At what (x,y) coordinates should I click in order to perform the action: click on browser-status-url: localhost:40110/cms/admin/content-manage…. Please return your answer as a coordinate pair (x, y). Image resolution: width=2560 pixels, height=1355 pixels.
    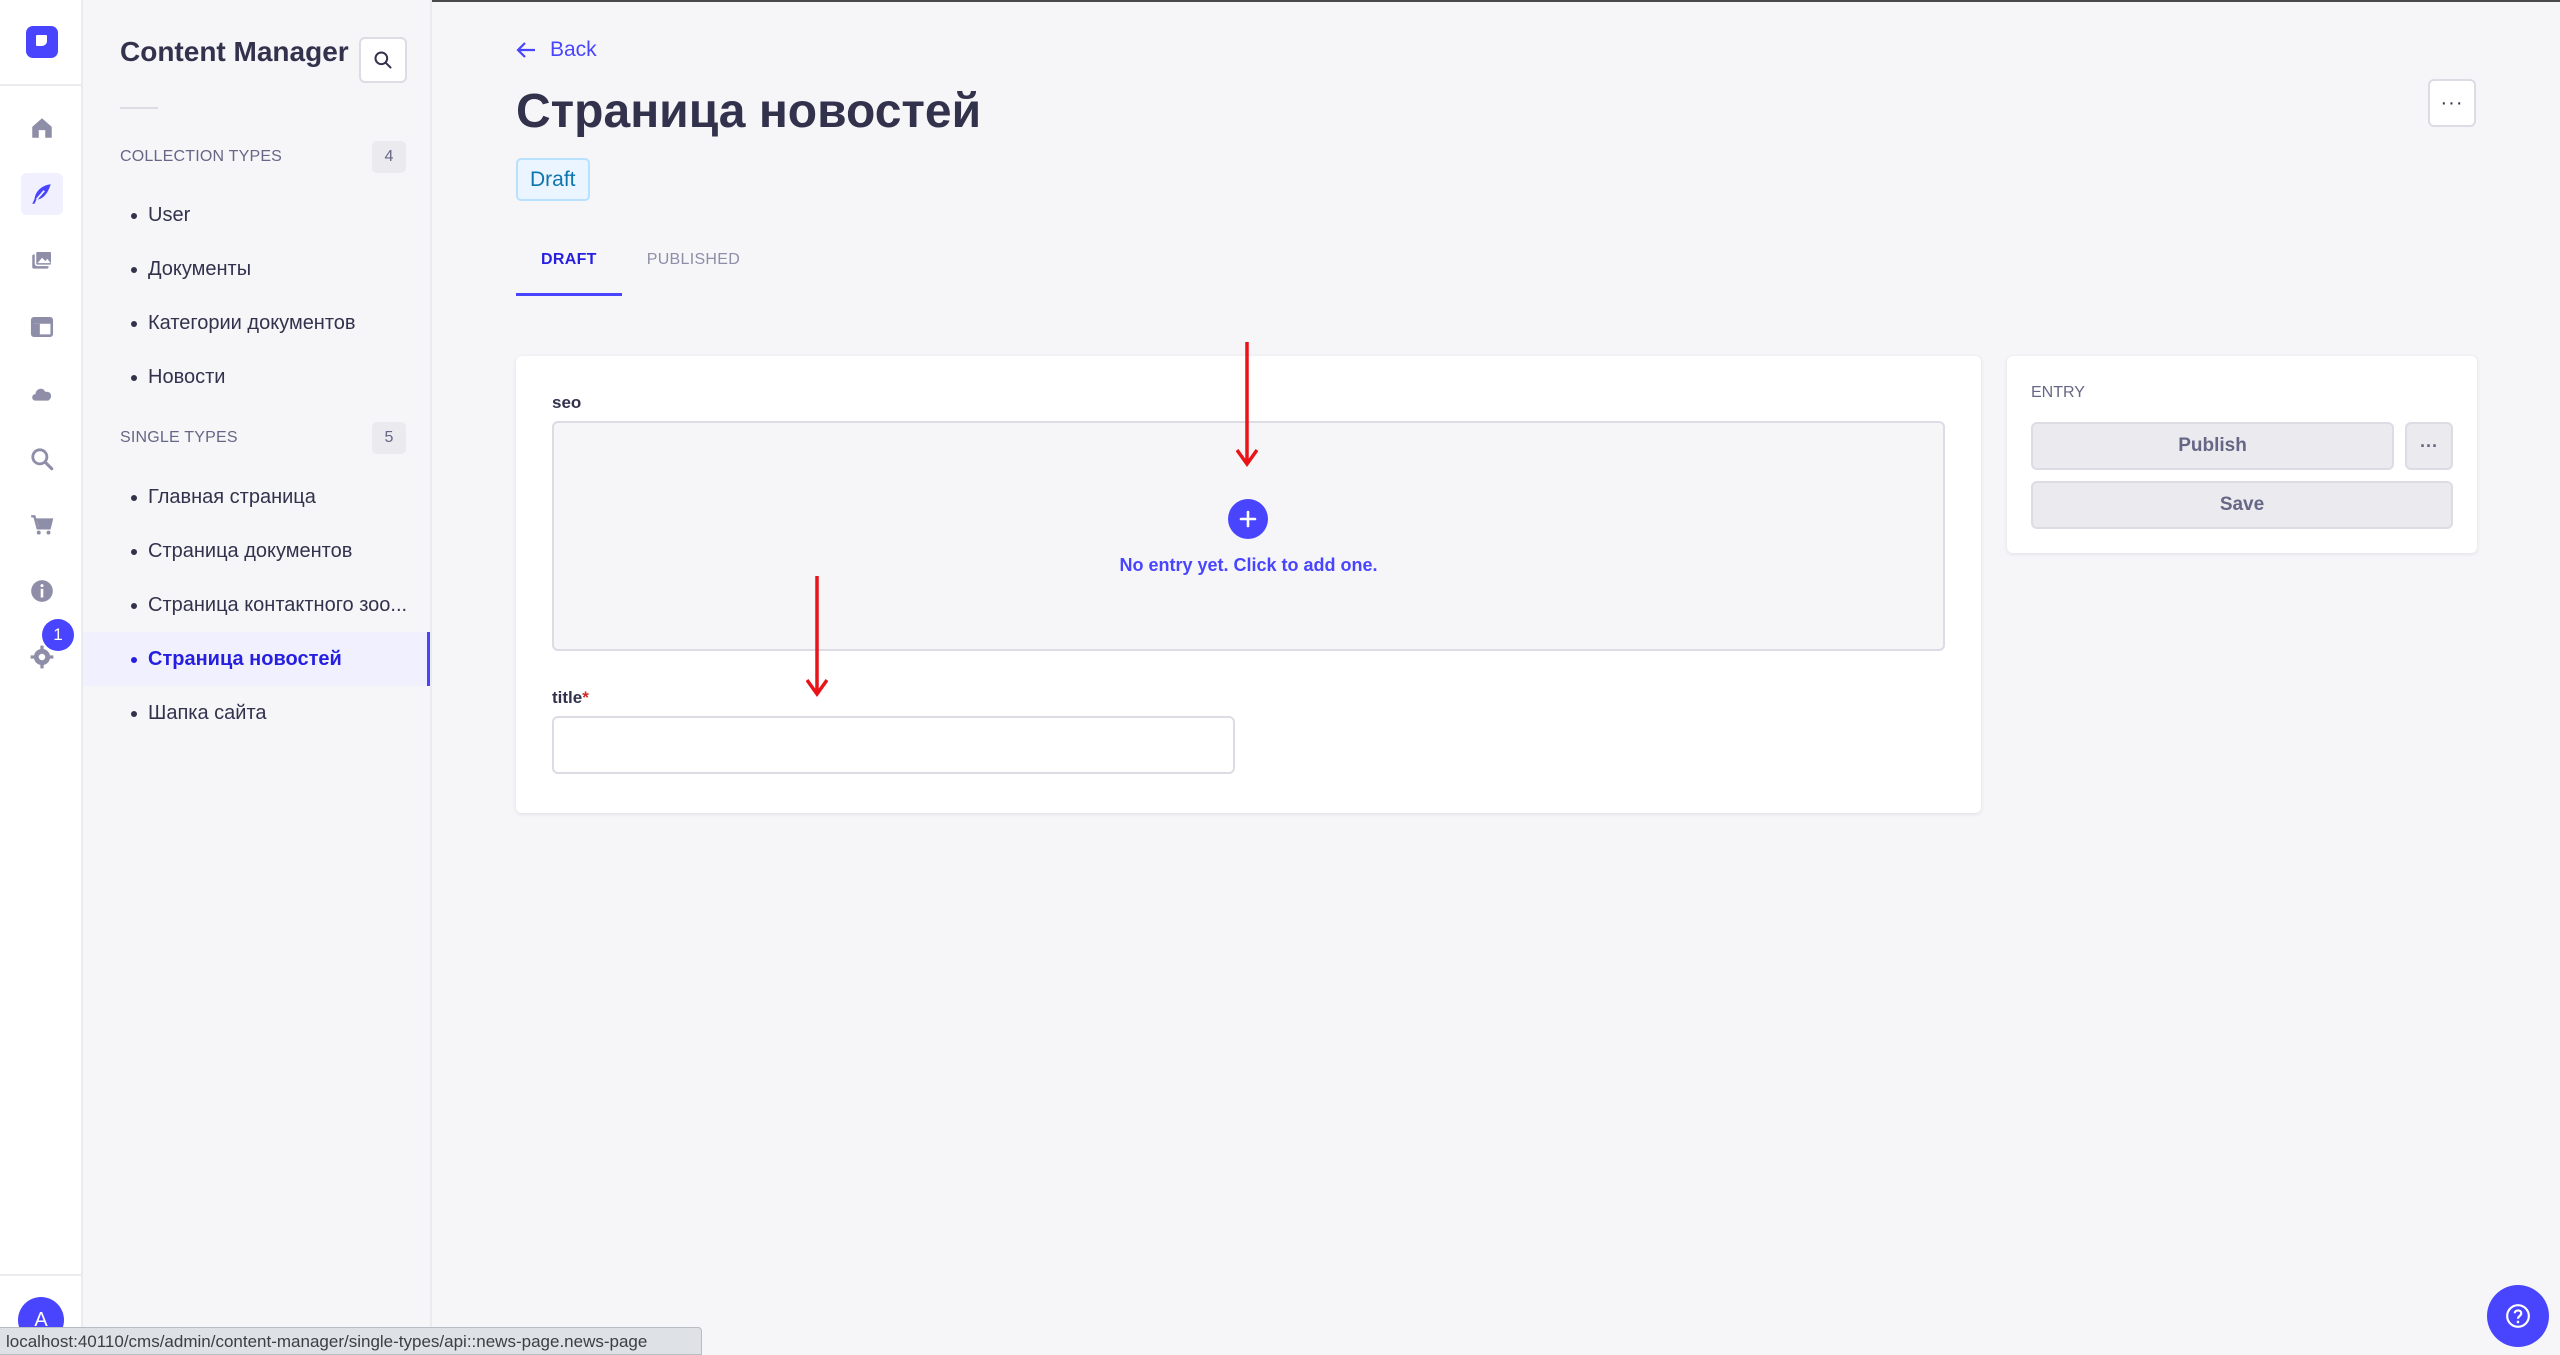
    Looking at the image, I should click on (351, 1341).